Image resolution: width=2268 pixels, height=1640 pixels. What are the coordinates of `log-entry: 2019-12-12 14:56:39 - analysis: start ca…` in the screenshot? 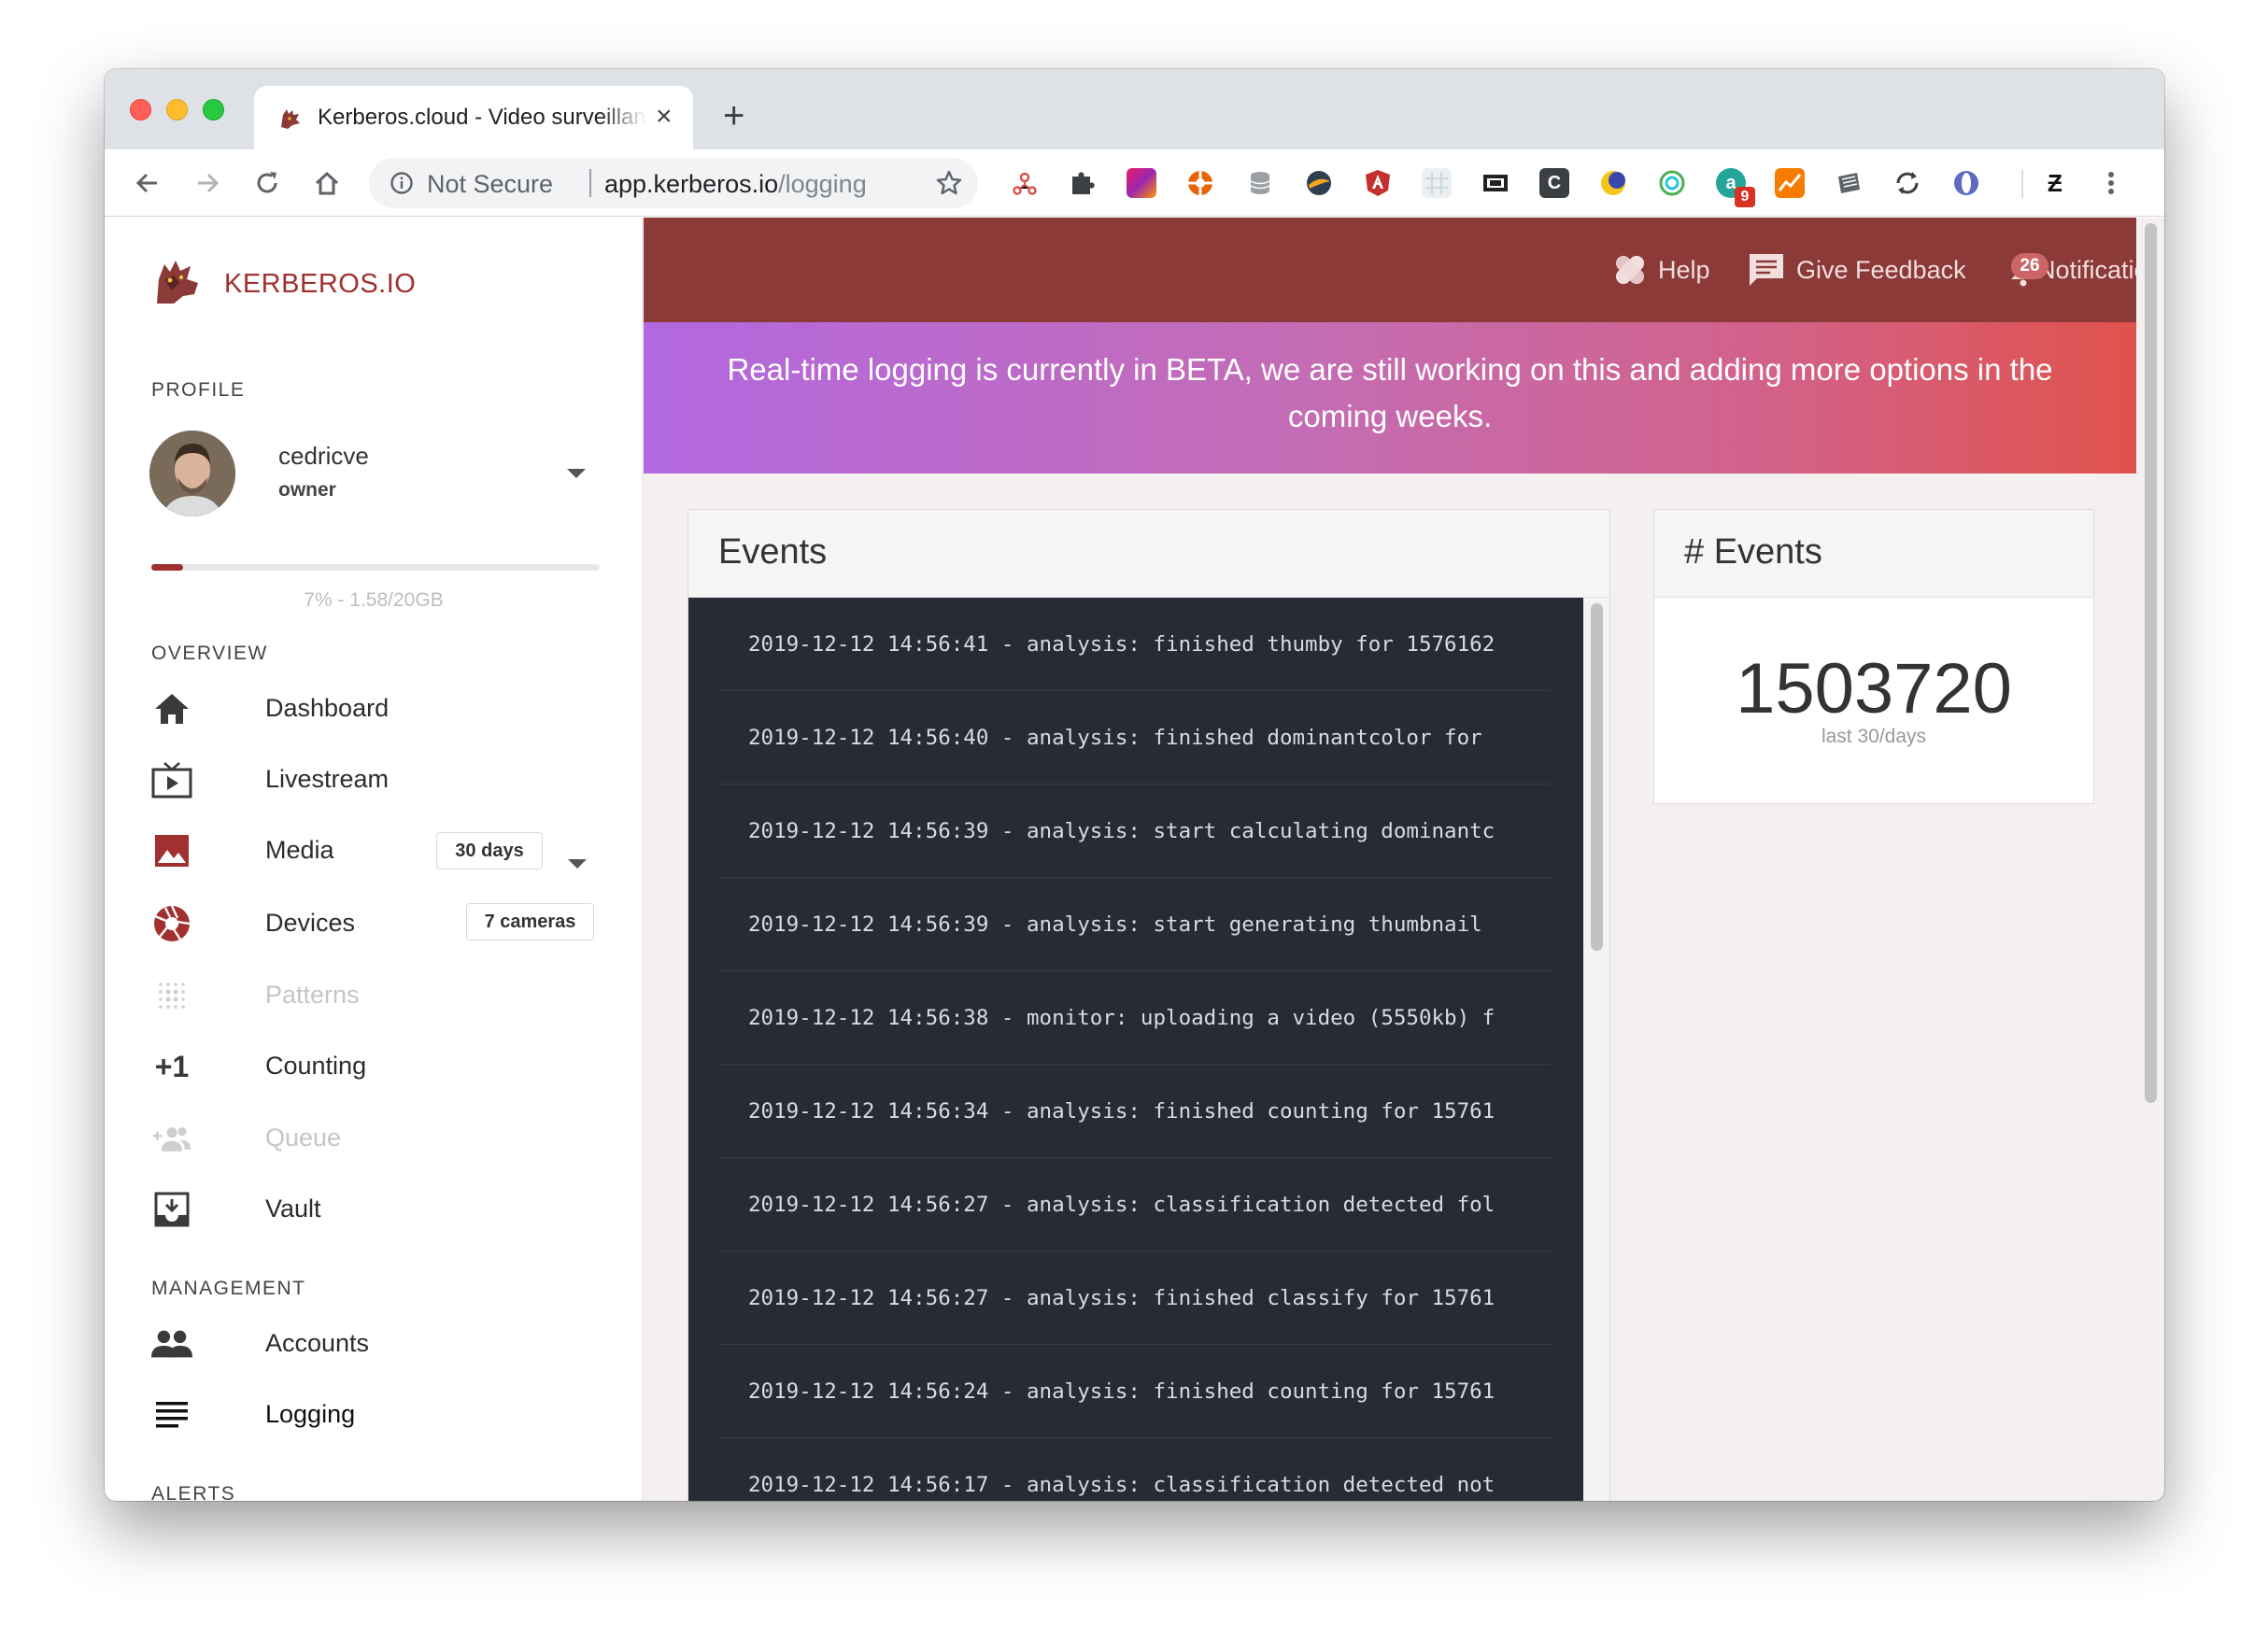 It's located at (1135, 831).